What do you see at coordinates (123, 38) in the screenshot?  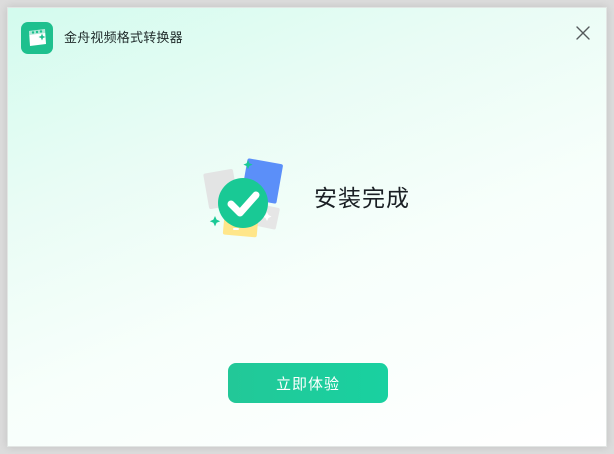 I see `app-title: 金舟视频格式转换器` at bounding box center [123, 38].